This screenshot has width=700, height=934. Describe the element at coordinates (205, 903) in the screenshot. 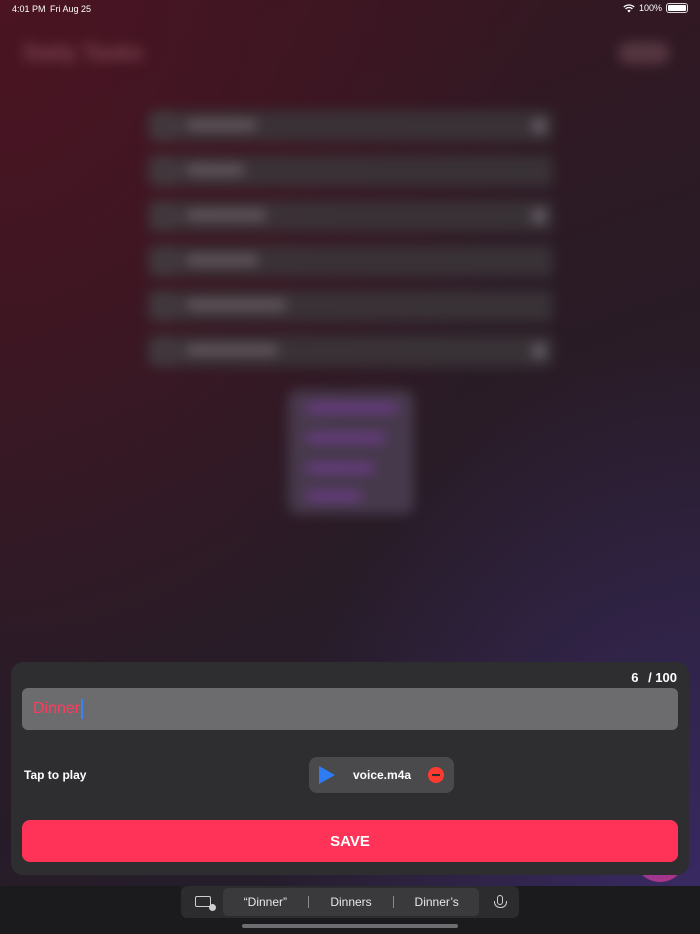

I see `keyboard-icon` at that location.